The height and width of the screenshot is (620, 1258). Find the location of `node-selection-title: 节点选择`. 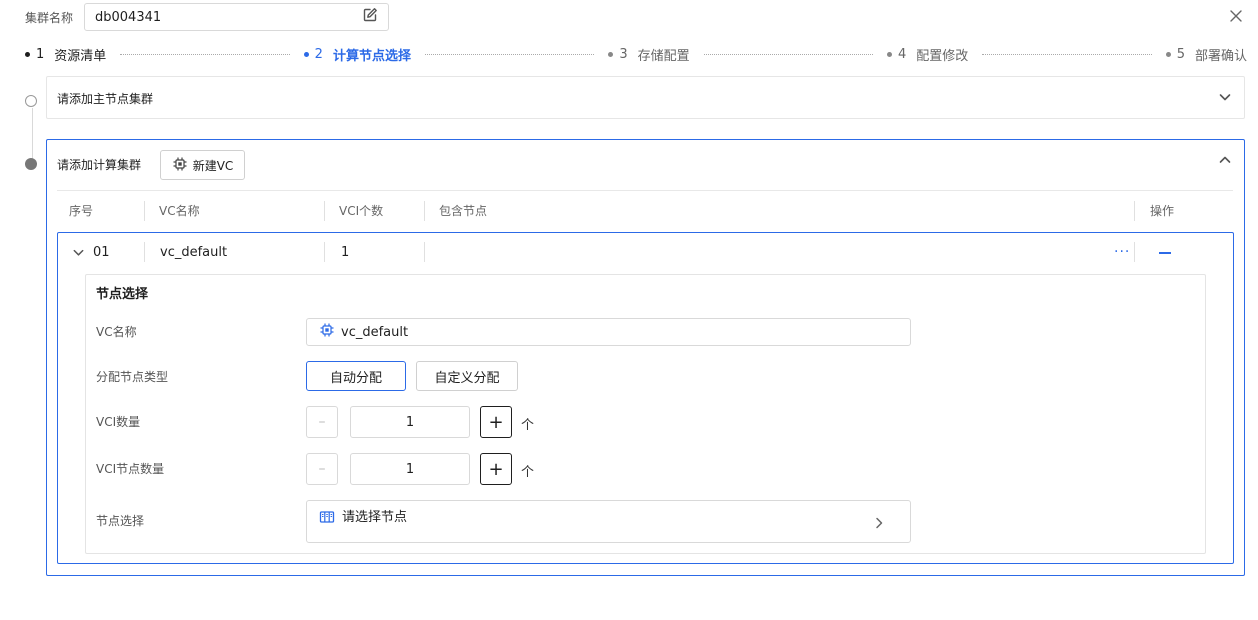

node-selection-title: 节点选择 is located at coordinates (122, 294).